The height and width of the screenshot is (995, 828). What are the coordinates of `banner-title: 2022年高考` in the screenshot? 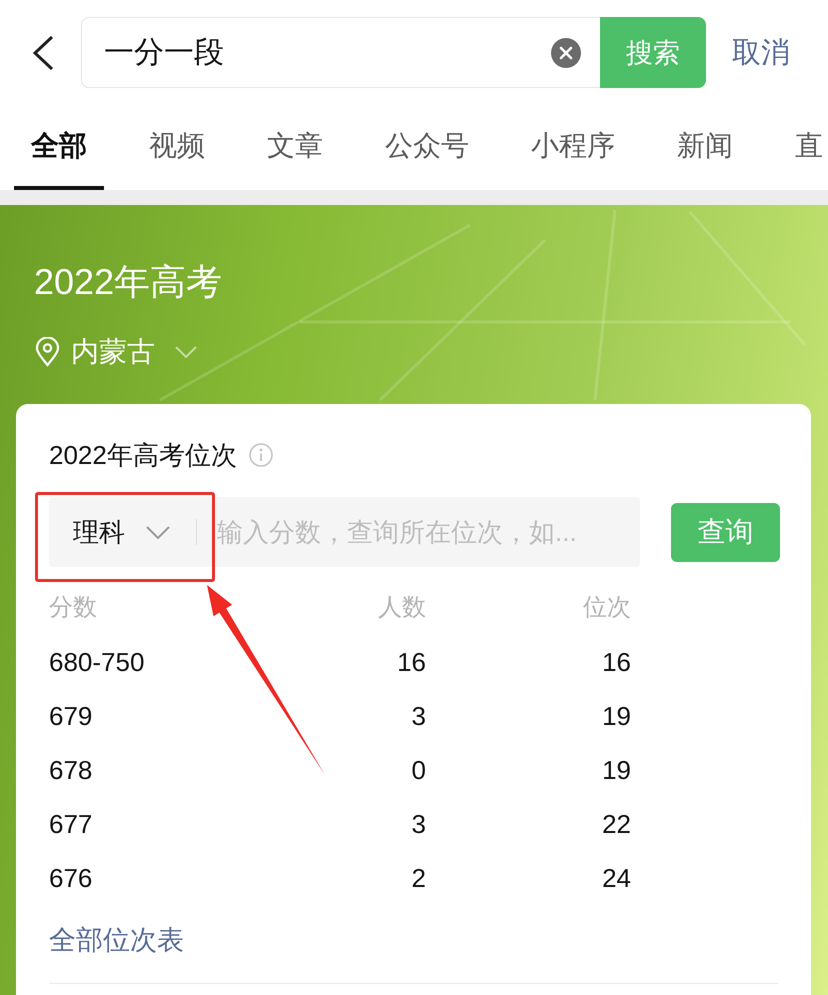 It's located at (129, 282).